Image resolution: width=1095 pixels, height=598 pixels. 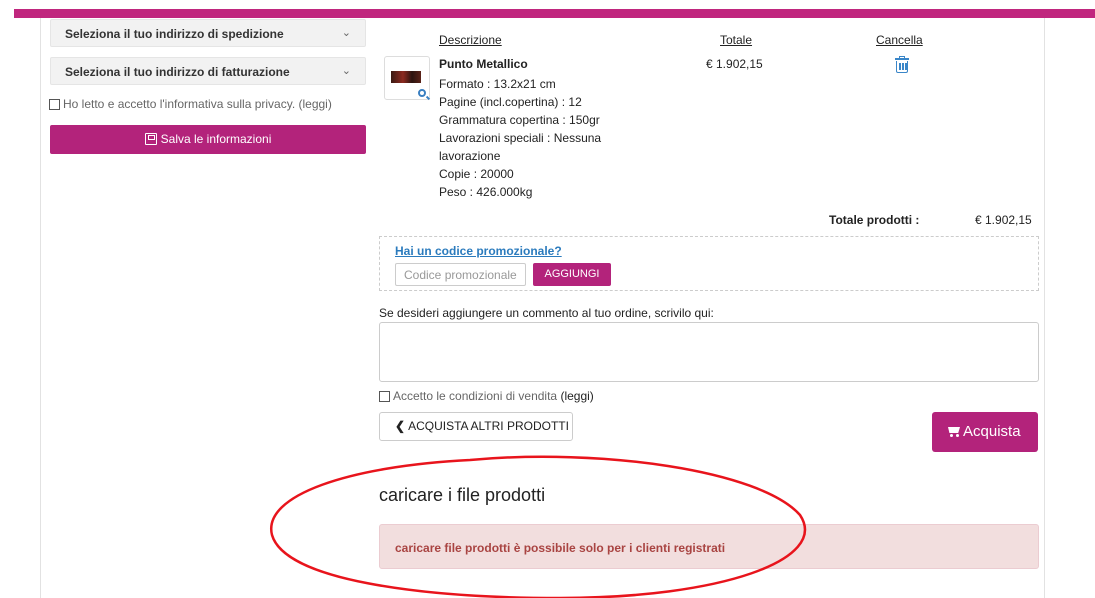 I want to click on product-thumbnail, so click(x=407, y=78).